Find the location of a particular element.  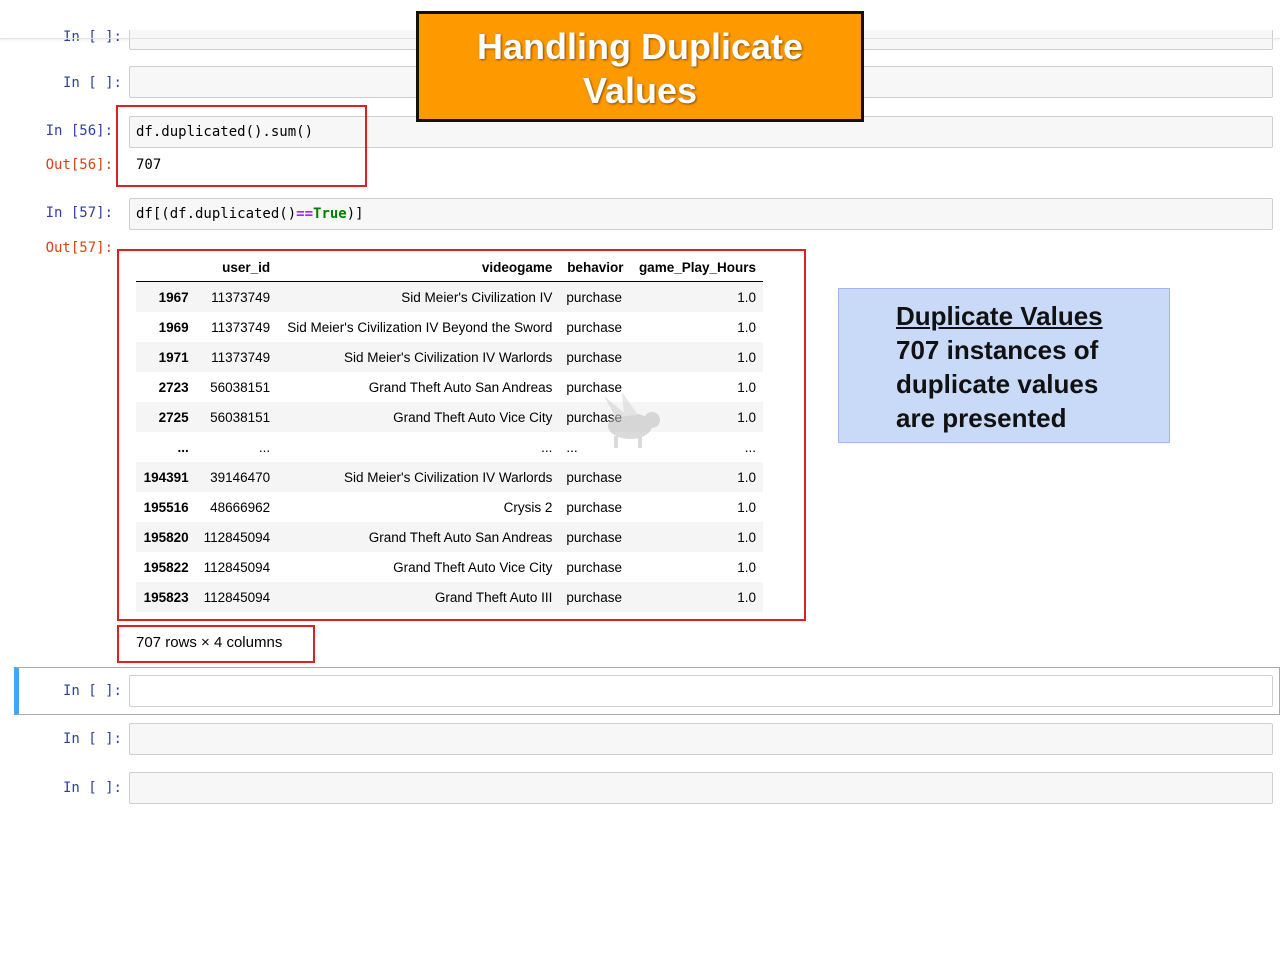

cell-6-prompt: In [ ]: is located at coordinates (92, 739).